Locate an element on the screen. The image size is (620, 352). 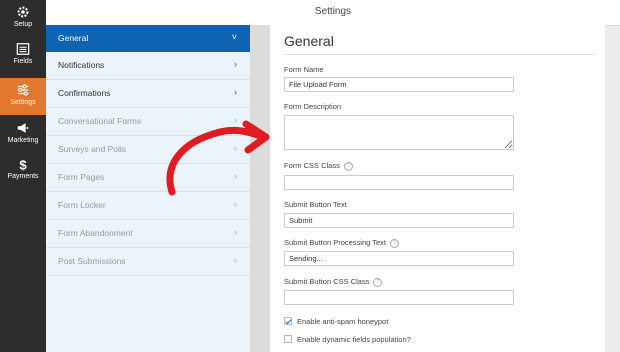
section-title: General is located at coordinates (309, 41).